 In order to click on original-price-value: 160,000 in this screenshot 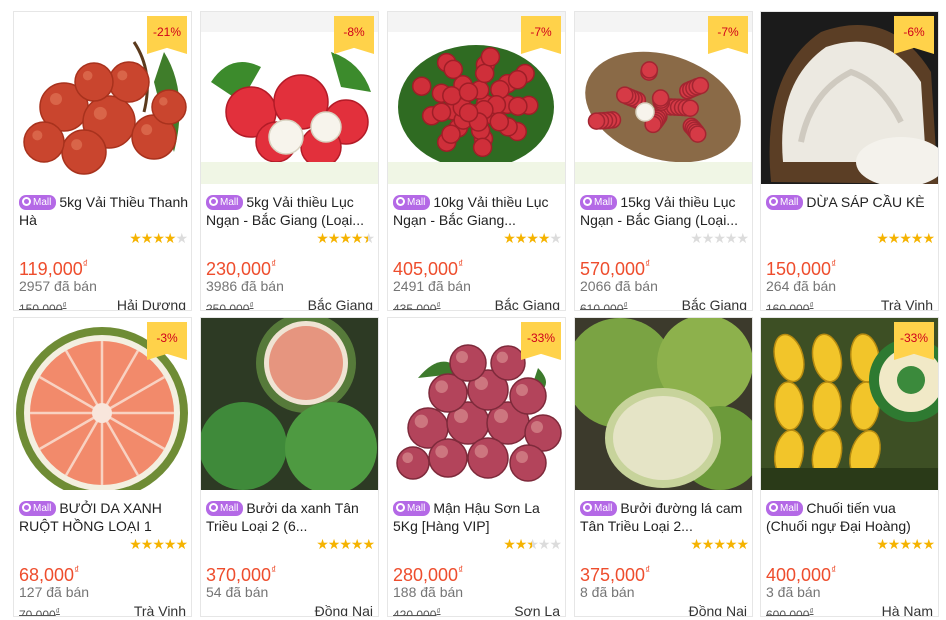, I will do `click(788, 306)`.